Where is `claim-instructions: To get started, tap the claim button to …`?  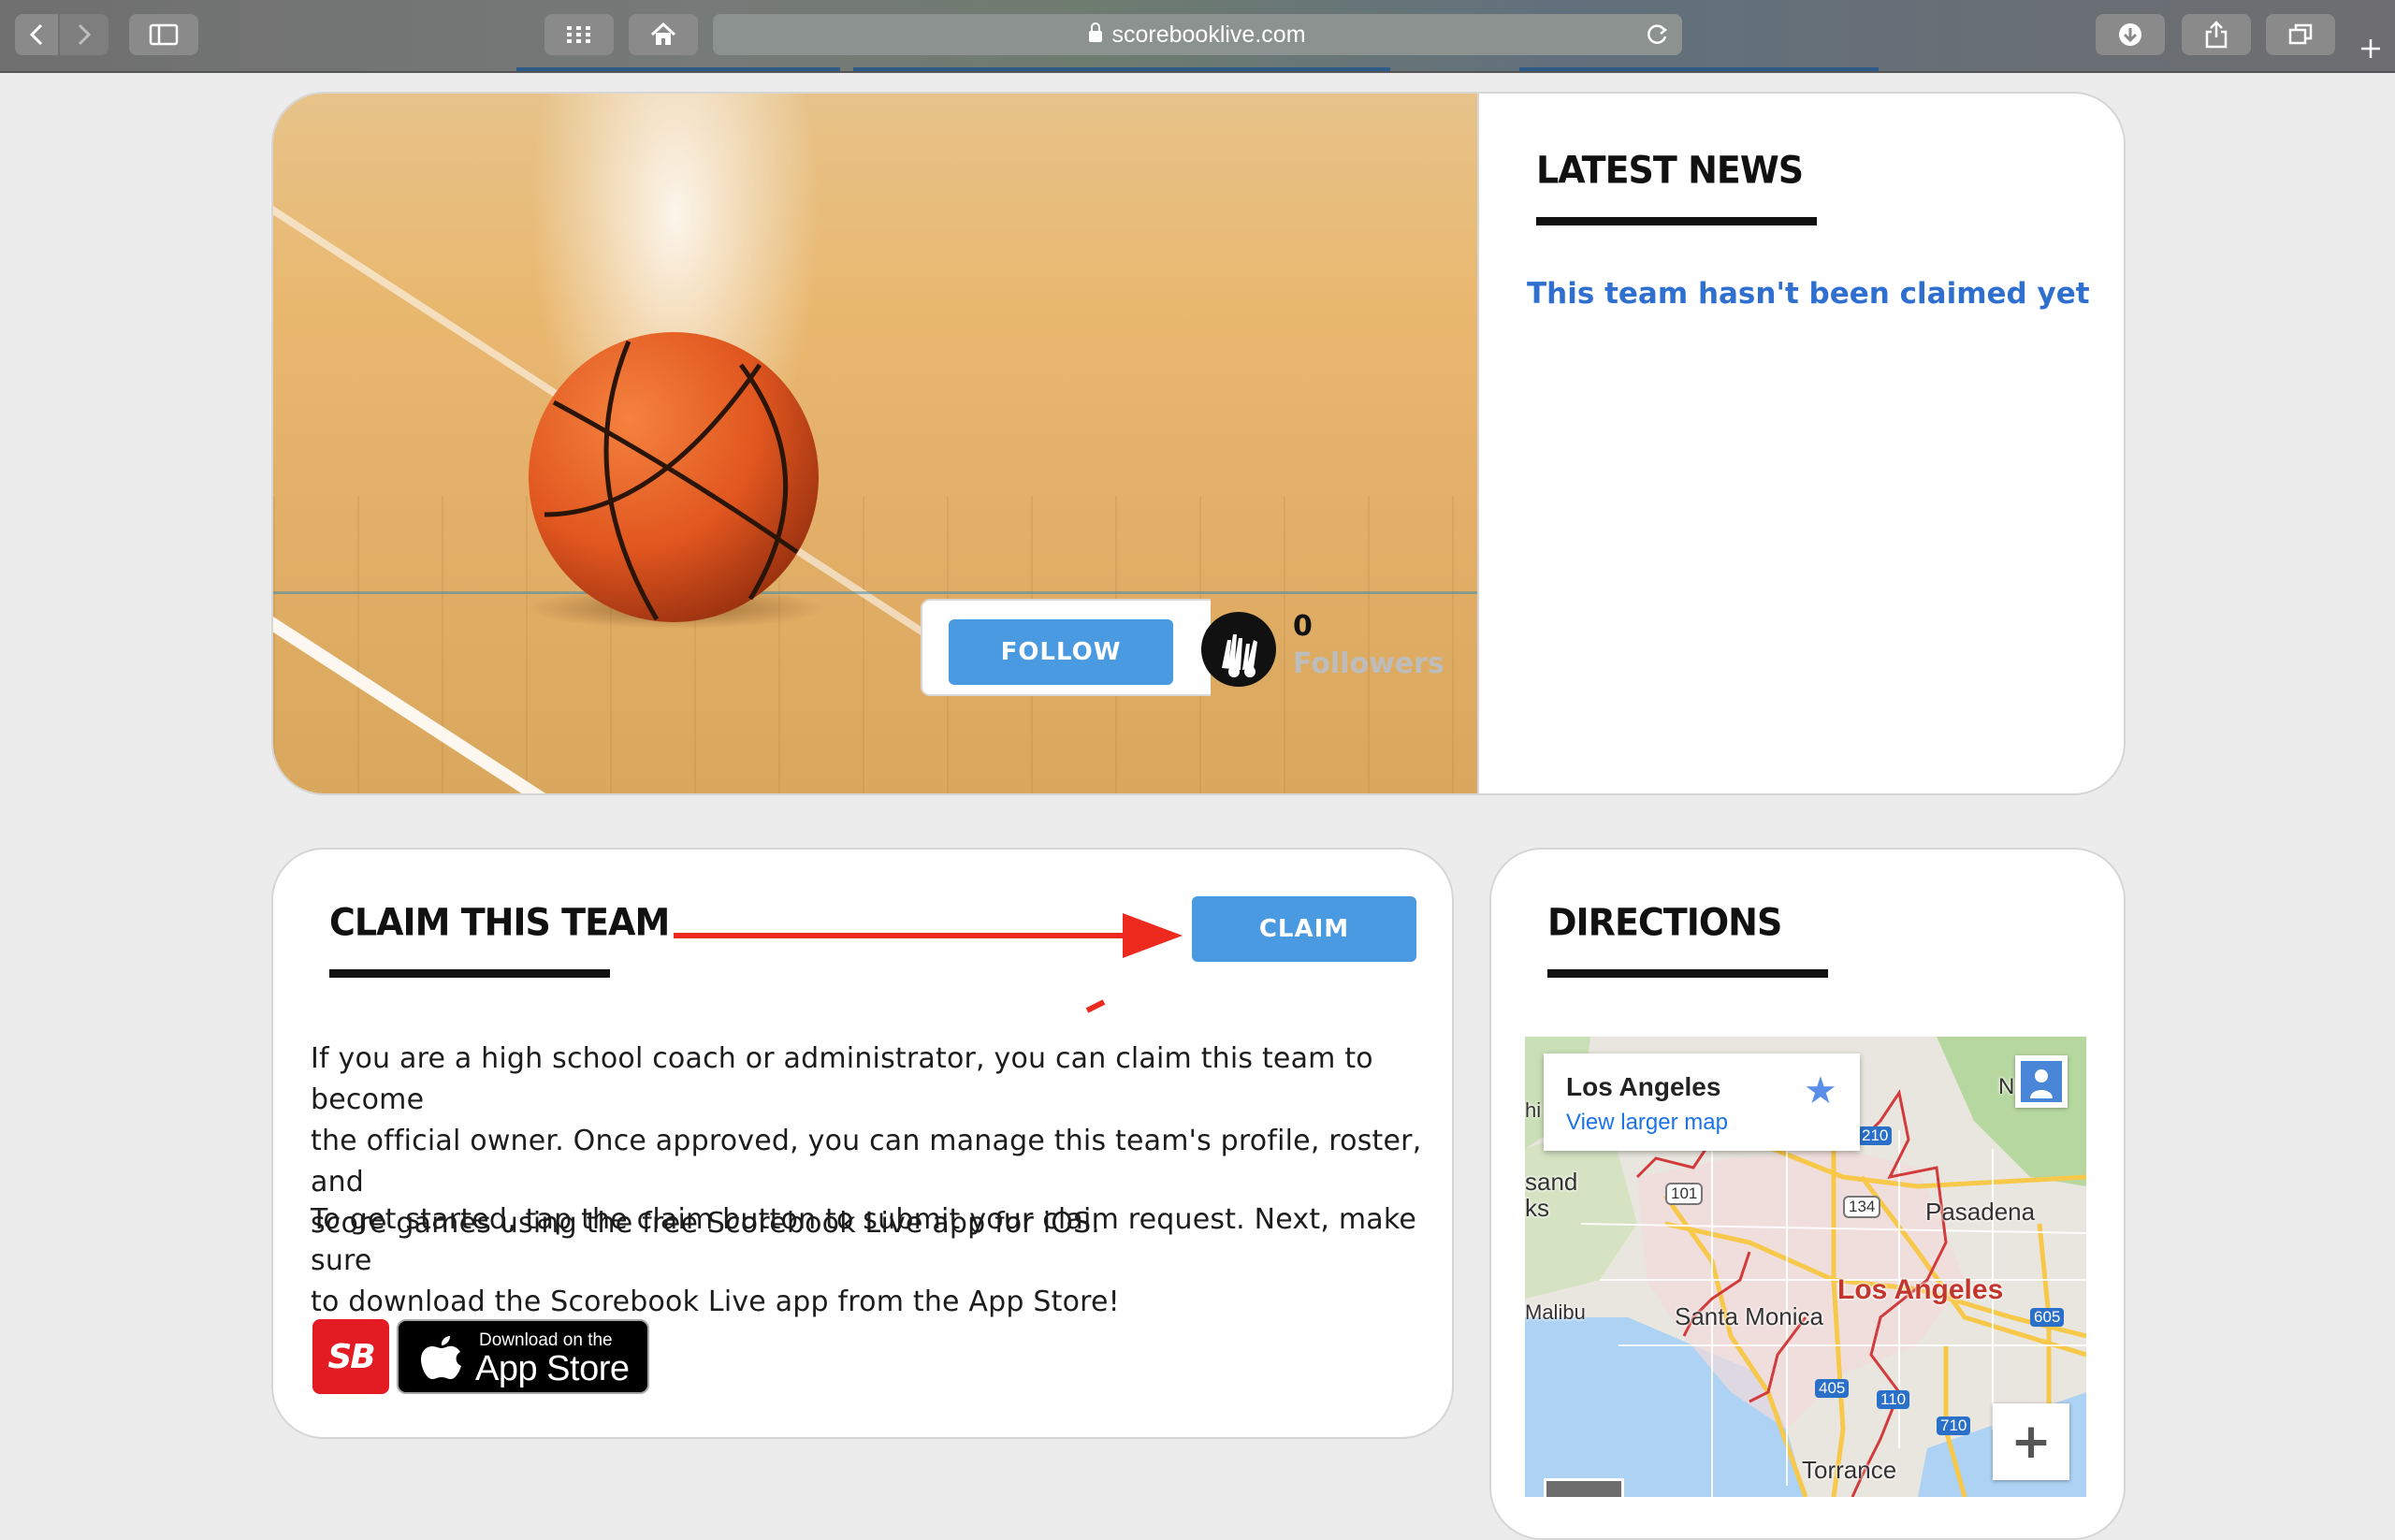 claim-instructions: To get started, tap the claim button to … is located at coordinates (872, 1261).